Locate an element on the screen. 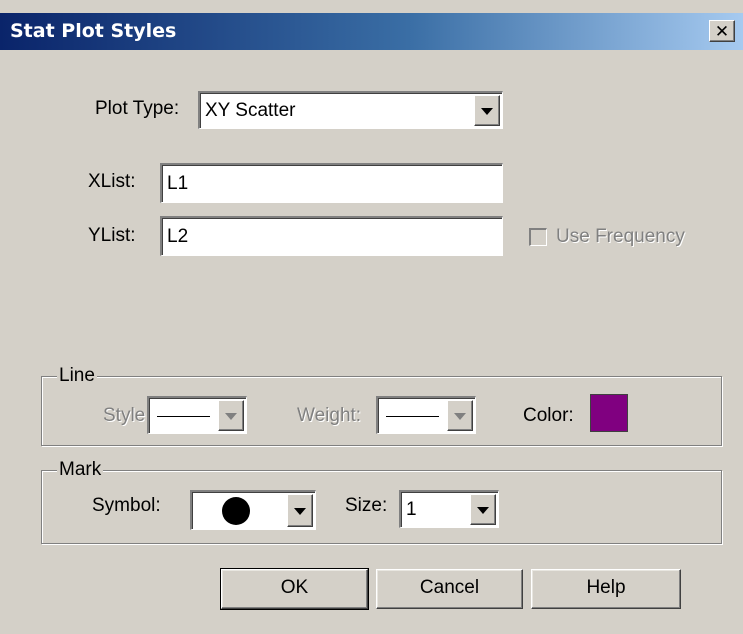  line-style-dropdown is located at coordinates (197, 415).